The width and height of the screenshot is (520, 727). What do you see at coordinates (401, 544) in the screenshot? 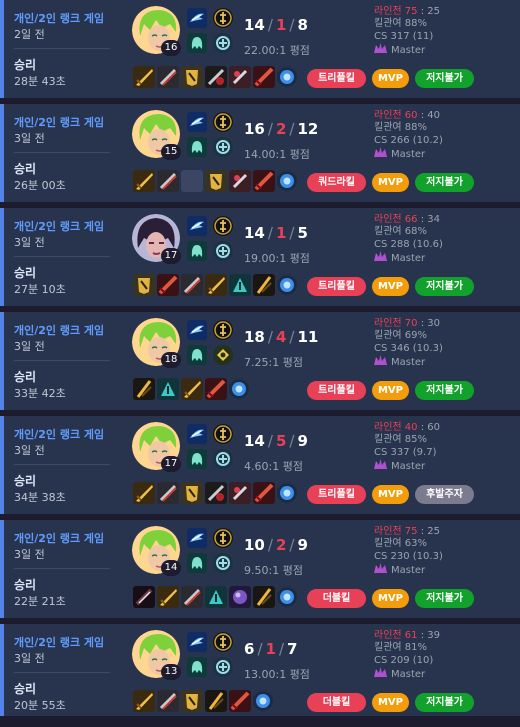
I see `kill-participation: 킬관여 63%` at bounding box center [401, 544].